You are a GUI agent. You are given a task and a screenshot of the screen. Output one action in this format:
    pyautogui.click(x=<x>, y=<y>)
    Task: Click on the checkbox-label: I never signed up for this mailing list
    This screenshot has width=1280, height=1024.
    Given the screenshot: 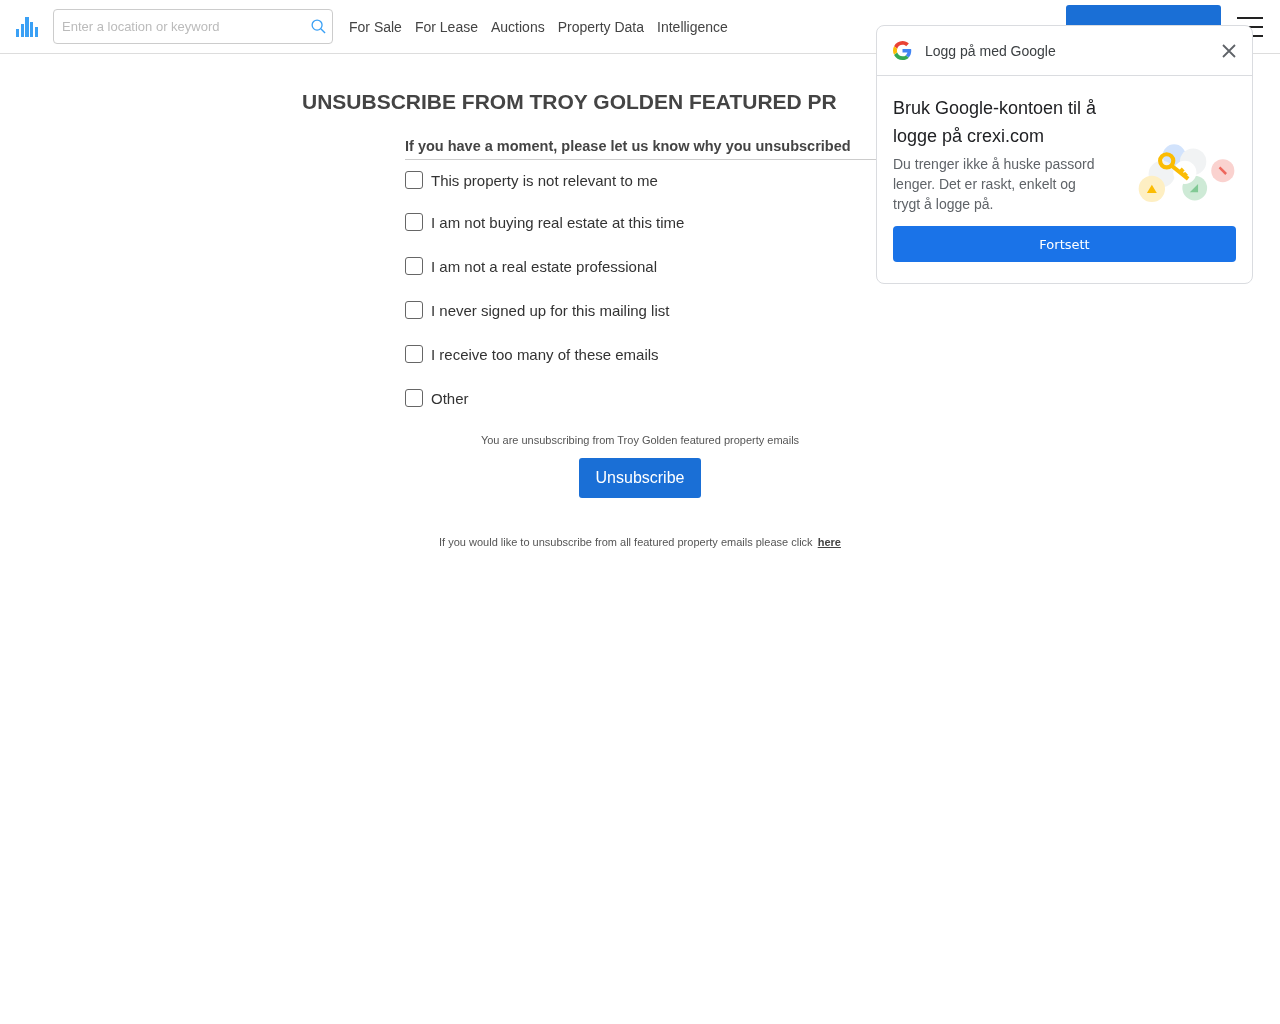 What is the action you would take?
    pyautogui.click(x=550, y=310)
    